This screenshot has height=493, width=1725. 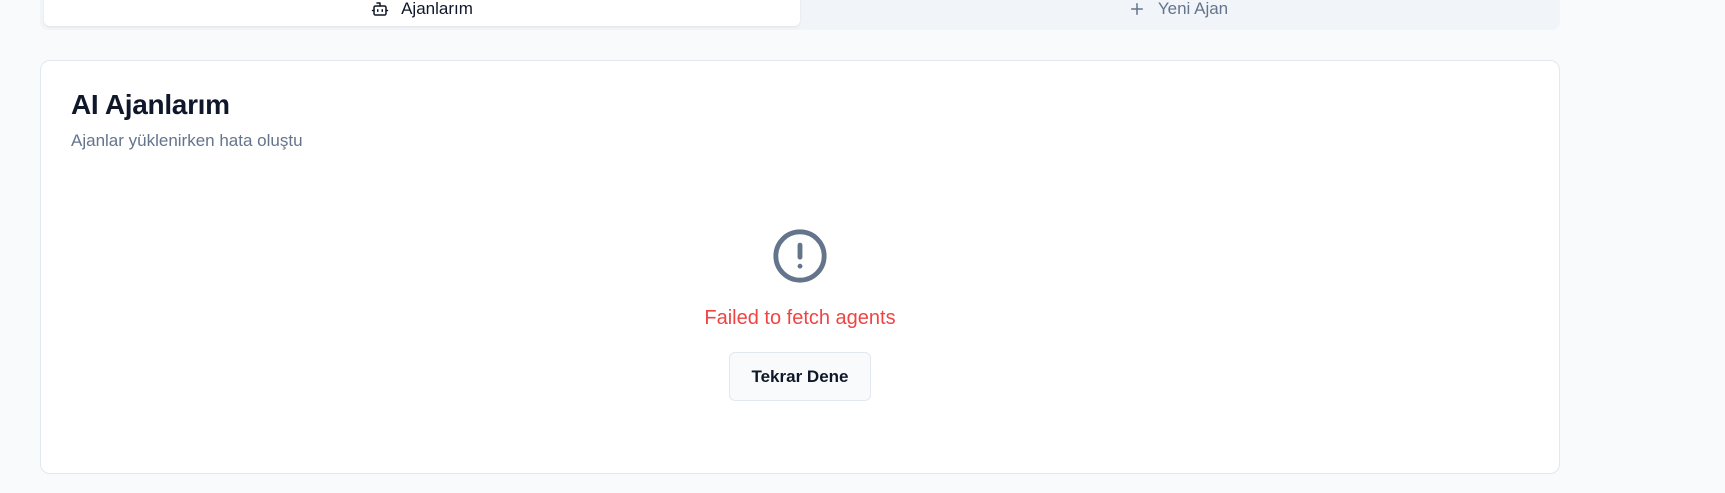 I want to click on page-title: AI Ajanlarım, so click(x=150, y=104).